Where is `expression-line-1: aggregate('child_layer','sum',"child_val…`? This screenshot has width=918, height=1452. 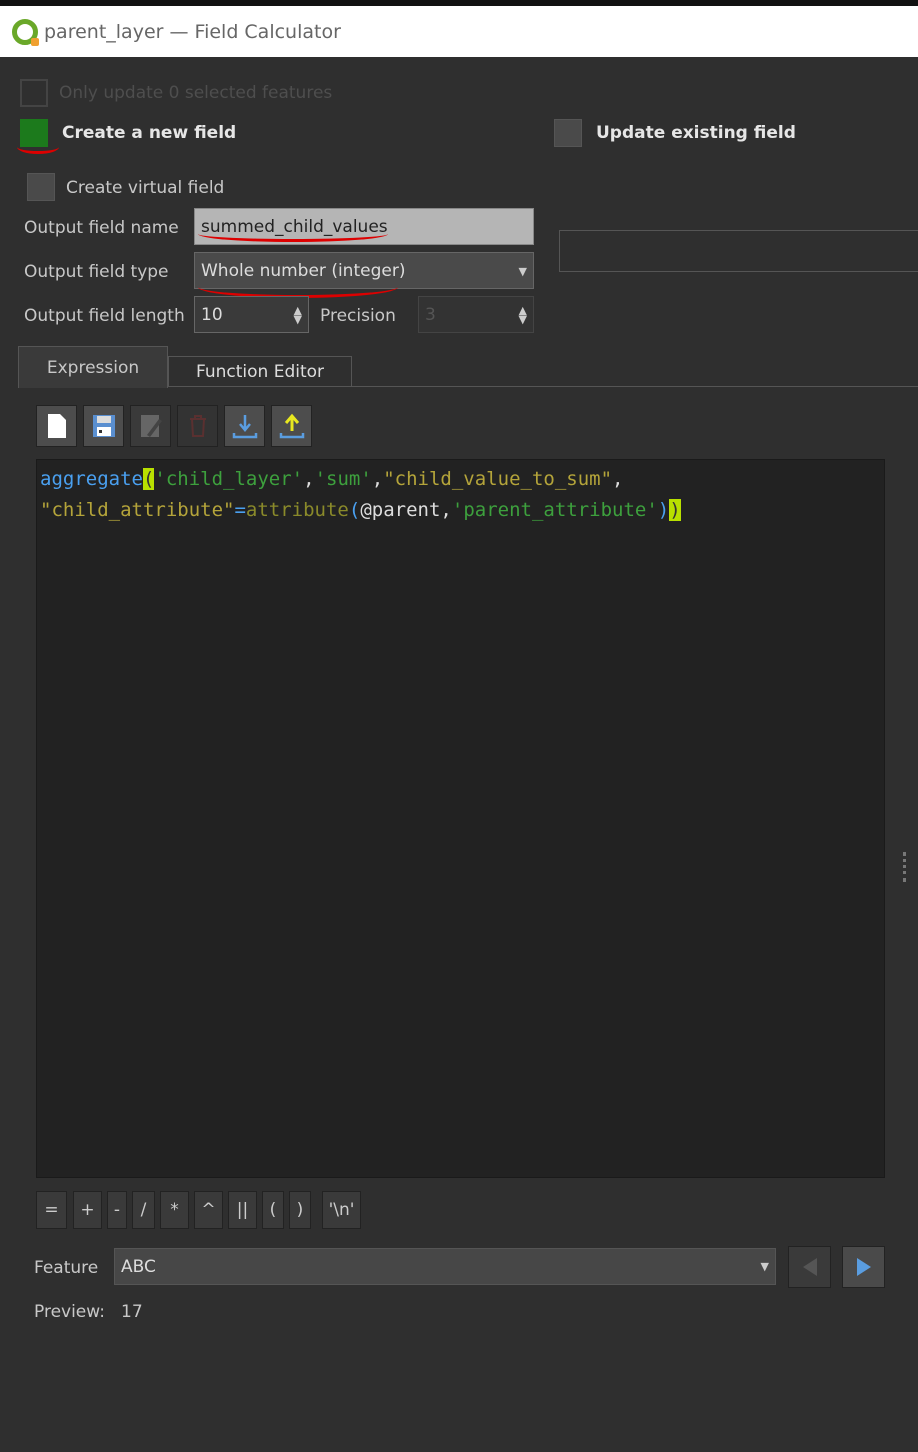
expression-line-1: aggregate('child_layer','sum',"child_val… is located at coordinates (460, 479).